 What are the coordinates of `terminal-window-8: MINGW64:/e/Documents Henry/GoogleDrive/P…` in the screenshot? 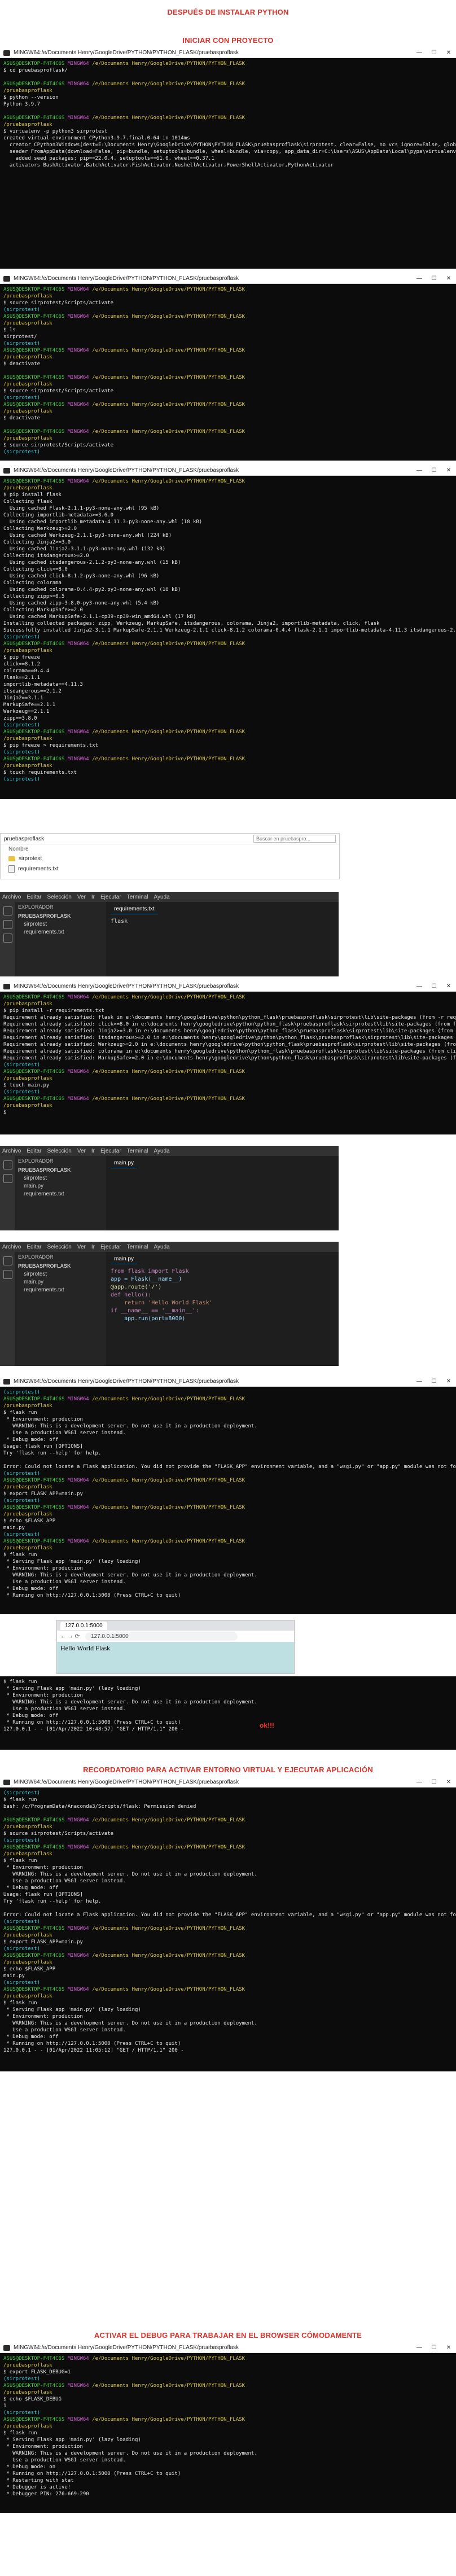 It's located at (228, 2428).